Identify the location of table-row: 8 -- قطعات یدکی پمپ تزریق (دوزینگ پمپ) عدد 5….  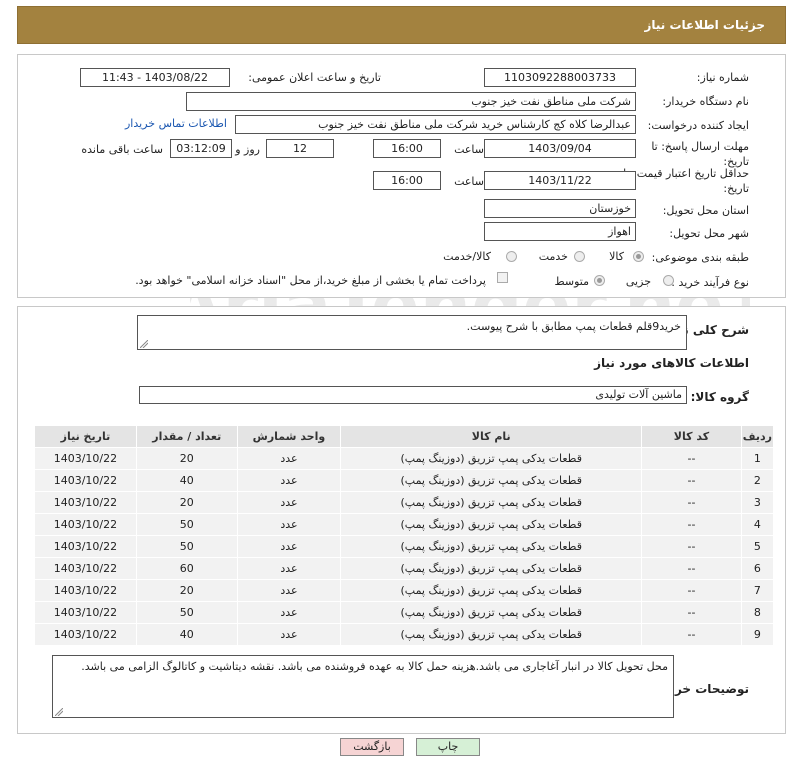
(404, 612).